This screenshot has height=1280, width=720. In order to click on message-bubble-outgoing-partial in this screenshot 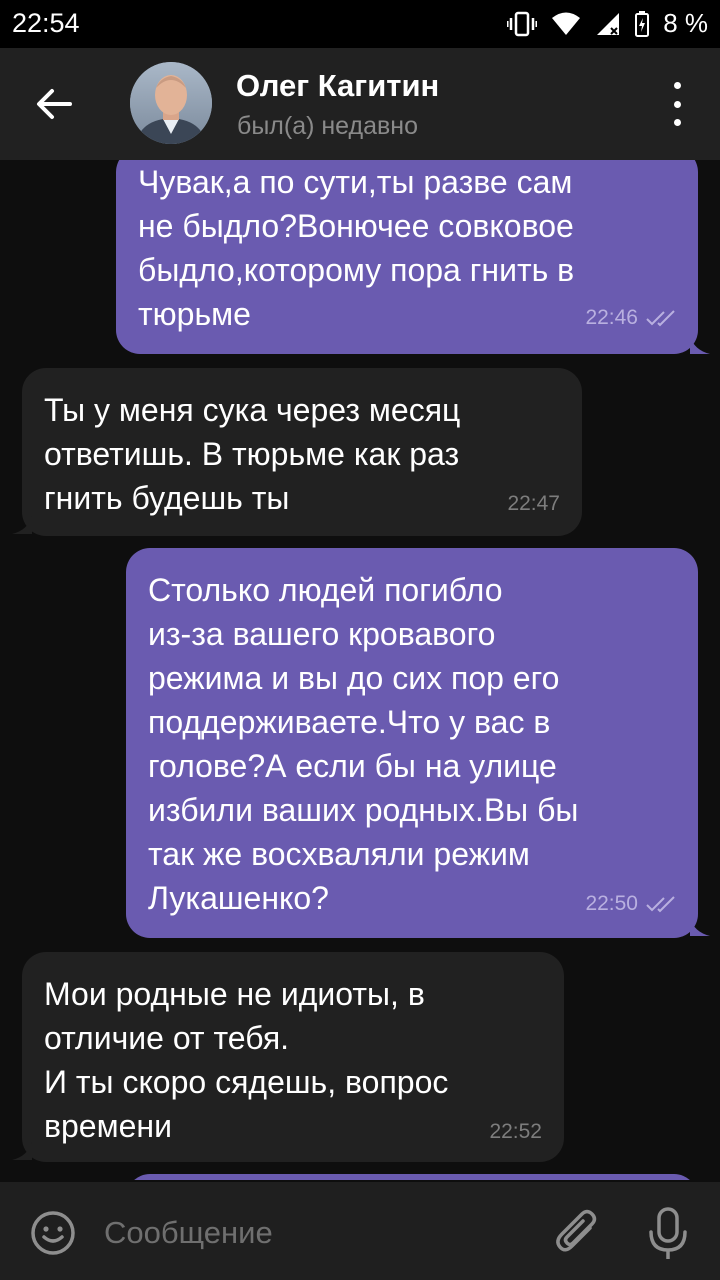, I will do `click(412, 1177)`.